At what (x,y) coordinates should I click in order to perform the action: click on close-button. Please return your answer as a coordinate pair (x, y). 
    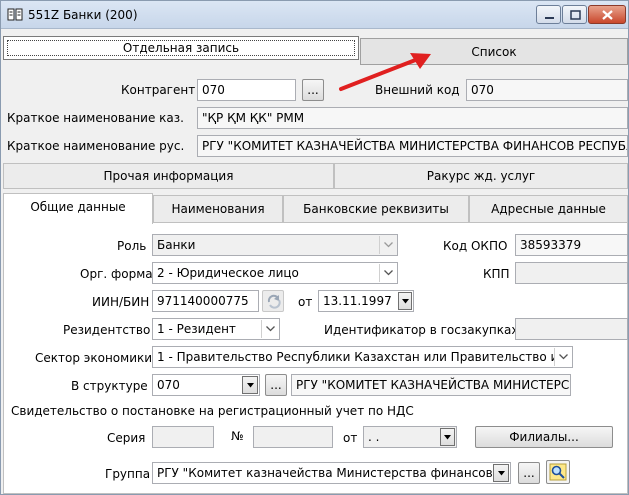
    Looking at the image, I should click on (607, 14).